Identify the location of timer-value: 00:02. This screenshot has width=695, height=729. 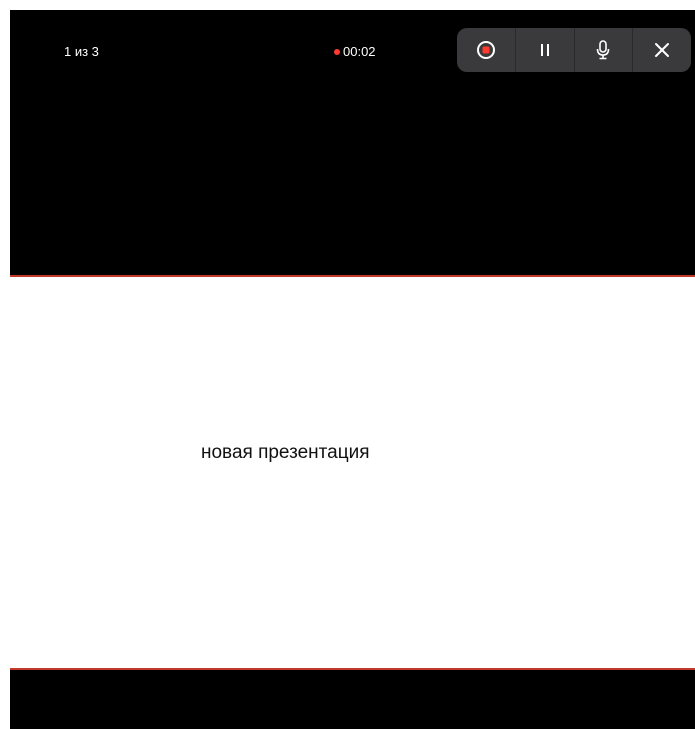
(359, 51).